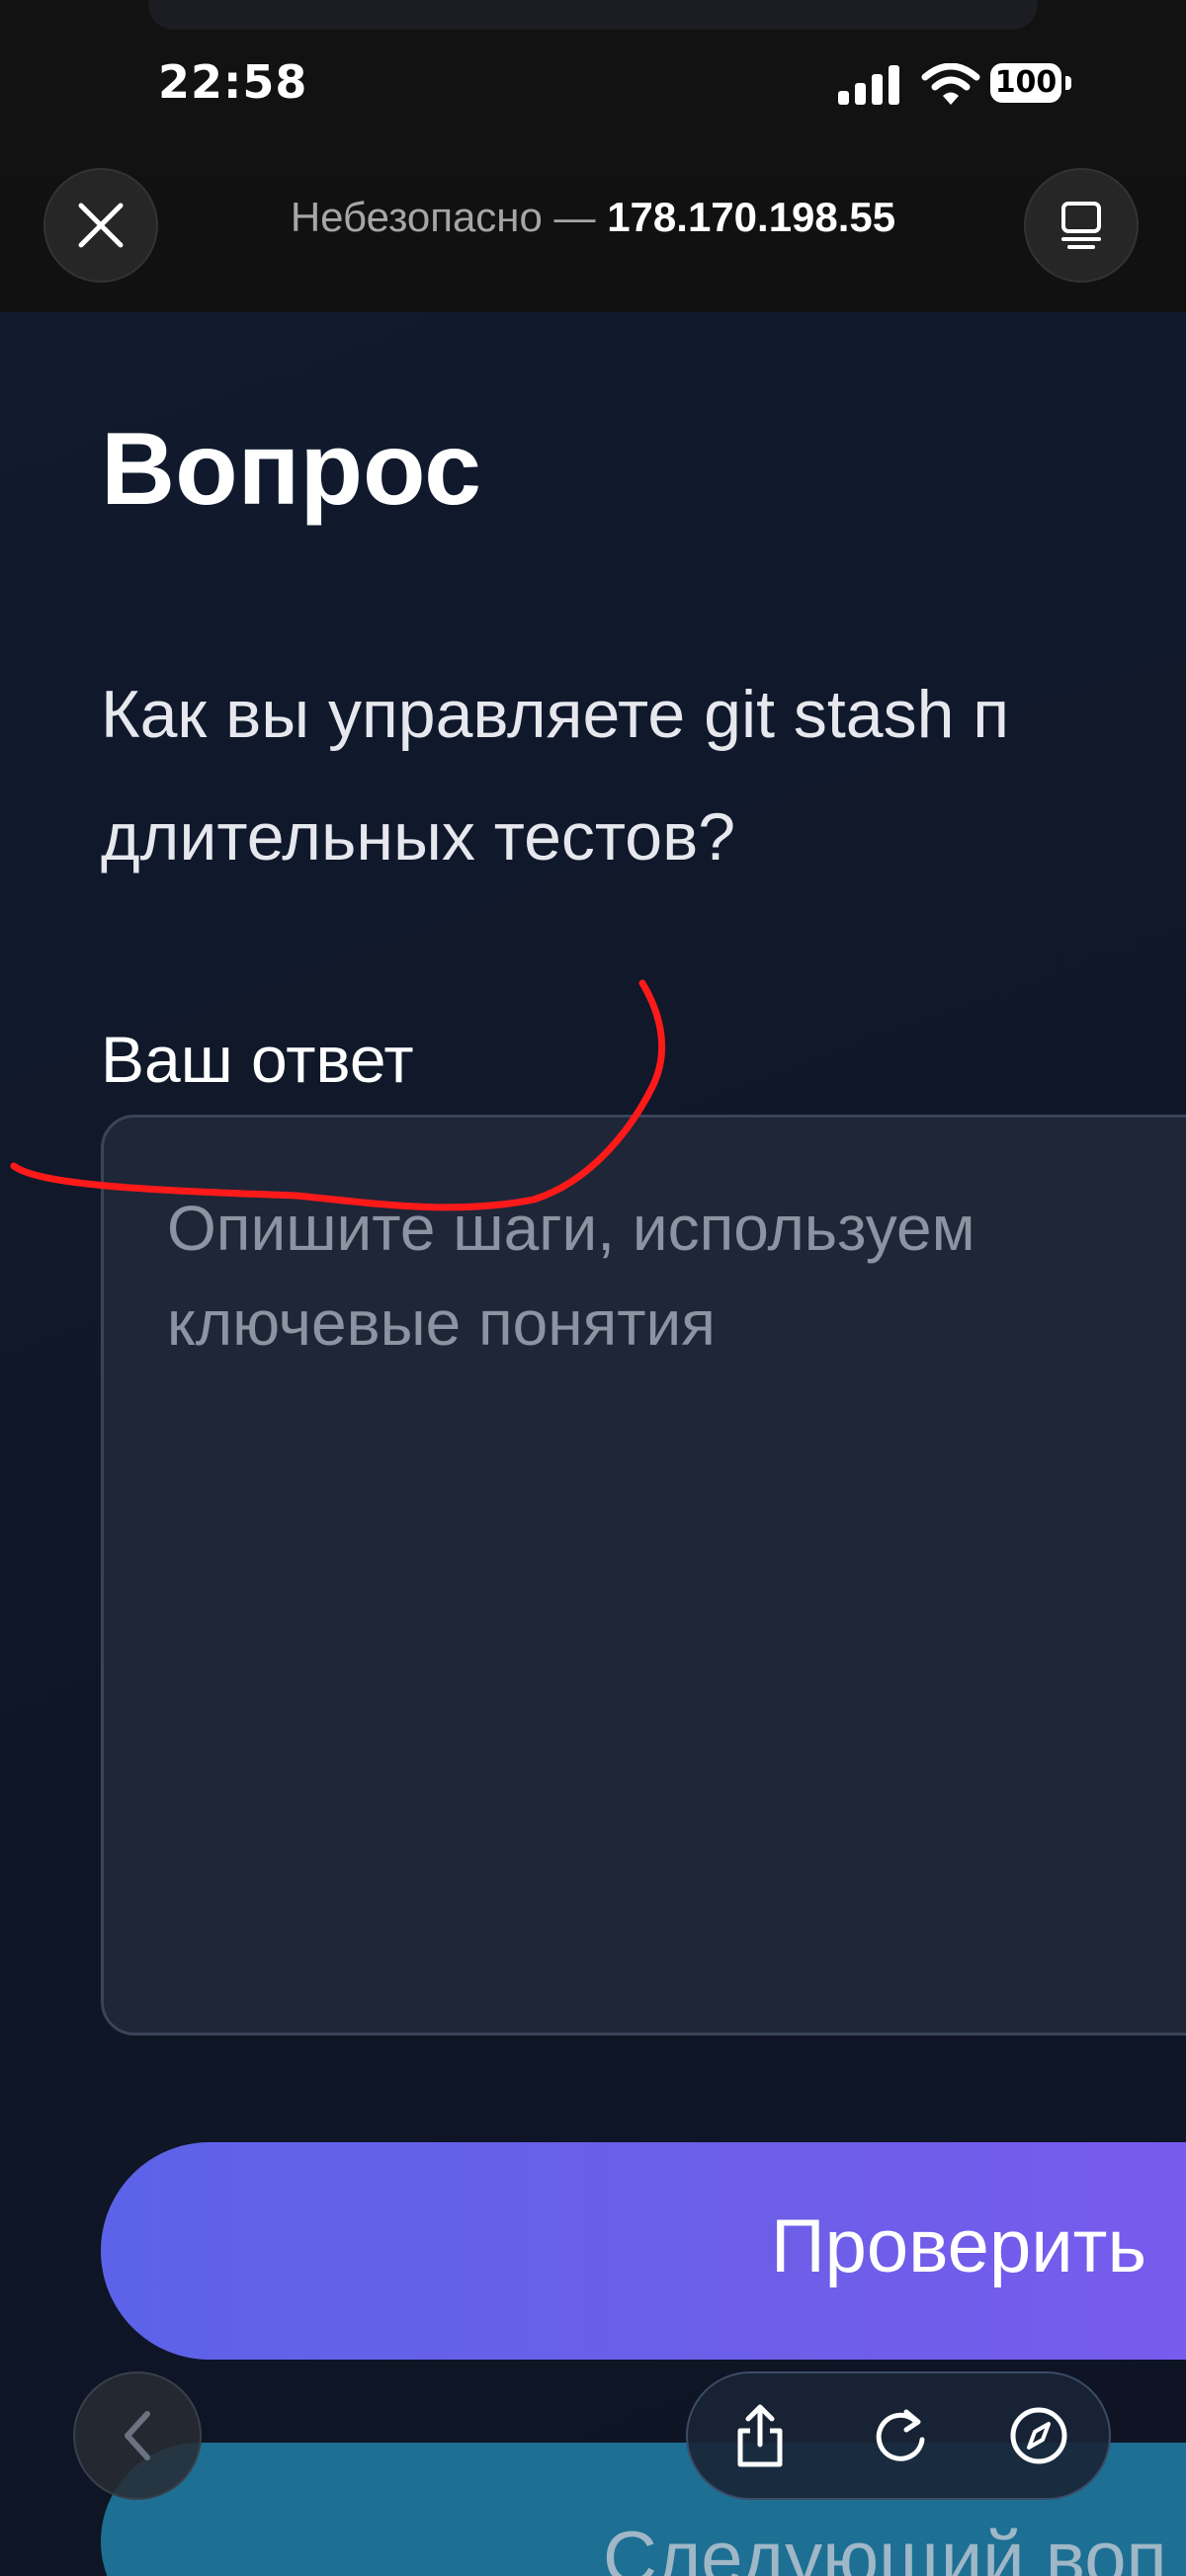  I want to click on back-arrow-icon, so click(137, 2435).